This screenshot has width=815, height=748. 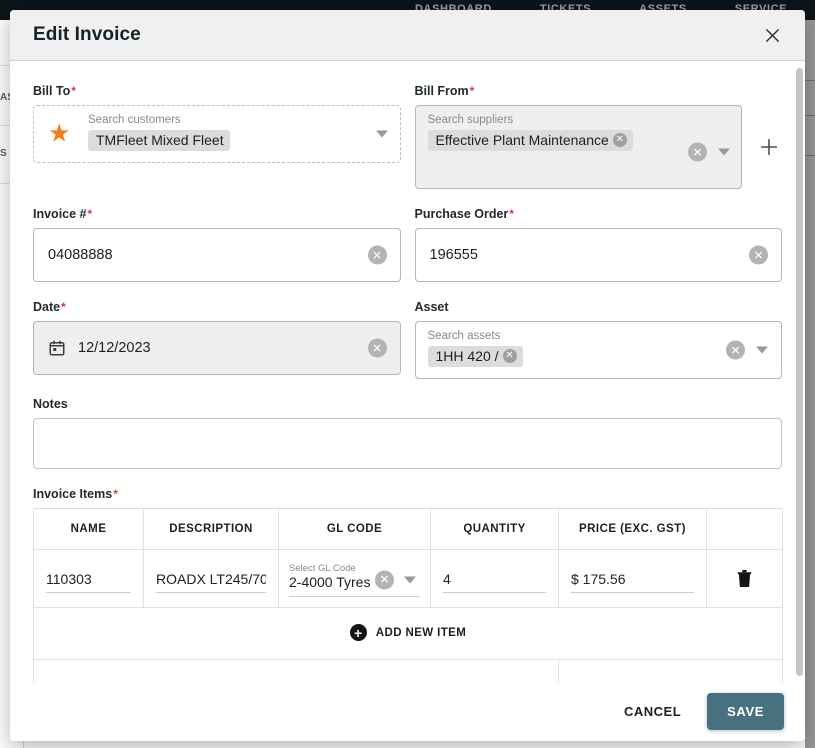 I want to click on notes-label: Notes, so click(x=50, y=404).